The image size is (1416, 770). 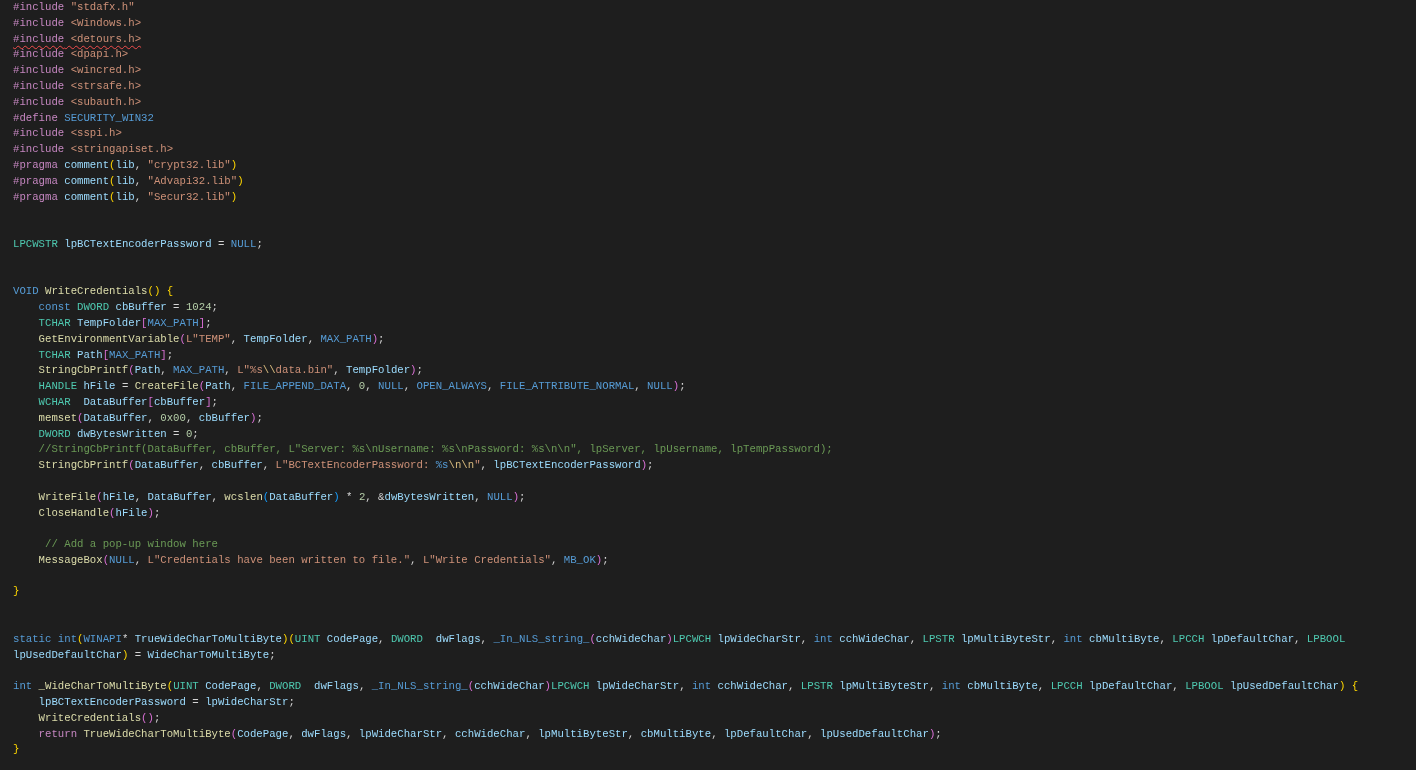 What do you see at coordinates (211, 339) in the screenshot?
I see `code-line: GetEnvironmentVariable(L"TEMP", TempFolder, MAX_PATH);` at bounding box center [211, 339].